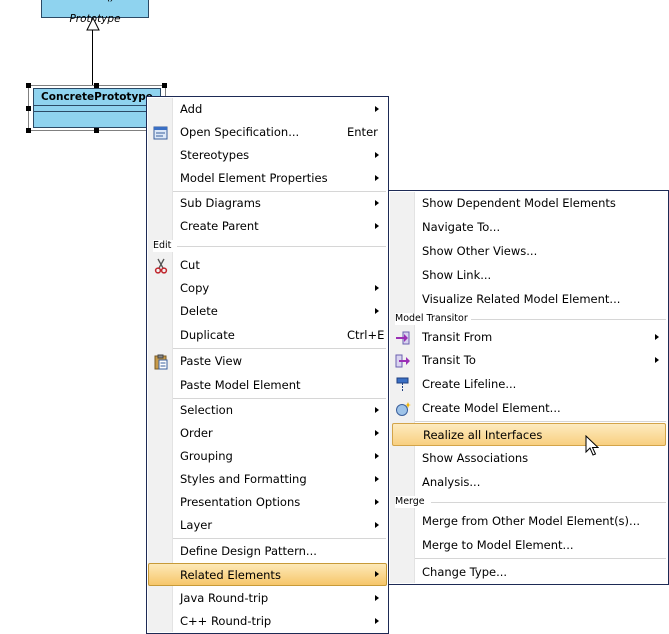 The image size is (669, 634). I want to click on menu-item-model-element-properties: Model Element Properties, so click(267, 178).